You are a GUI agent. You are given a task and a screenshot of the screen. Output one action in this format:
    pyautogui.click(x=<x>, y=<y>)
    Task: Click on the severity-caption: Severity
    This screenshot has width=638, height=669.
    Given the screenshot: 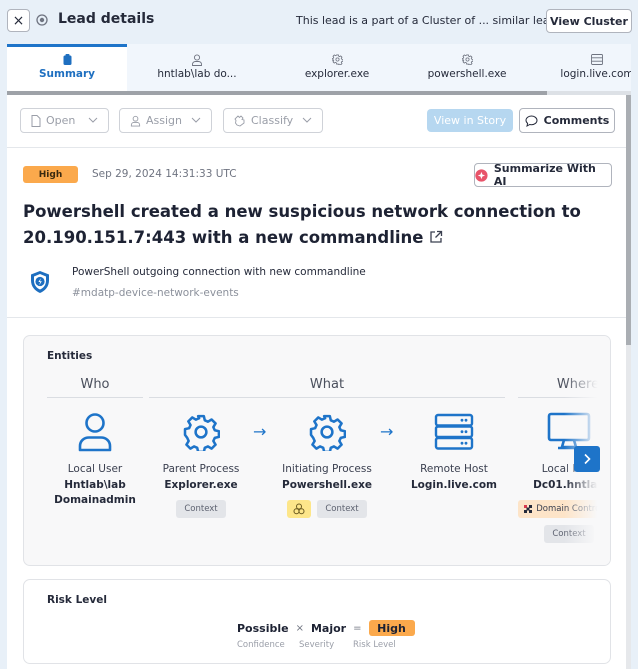 What is the action you would take?
    pyautogui.click(x=317, y=645)
    